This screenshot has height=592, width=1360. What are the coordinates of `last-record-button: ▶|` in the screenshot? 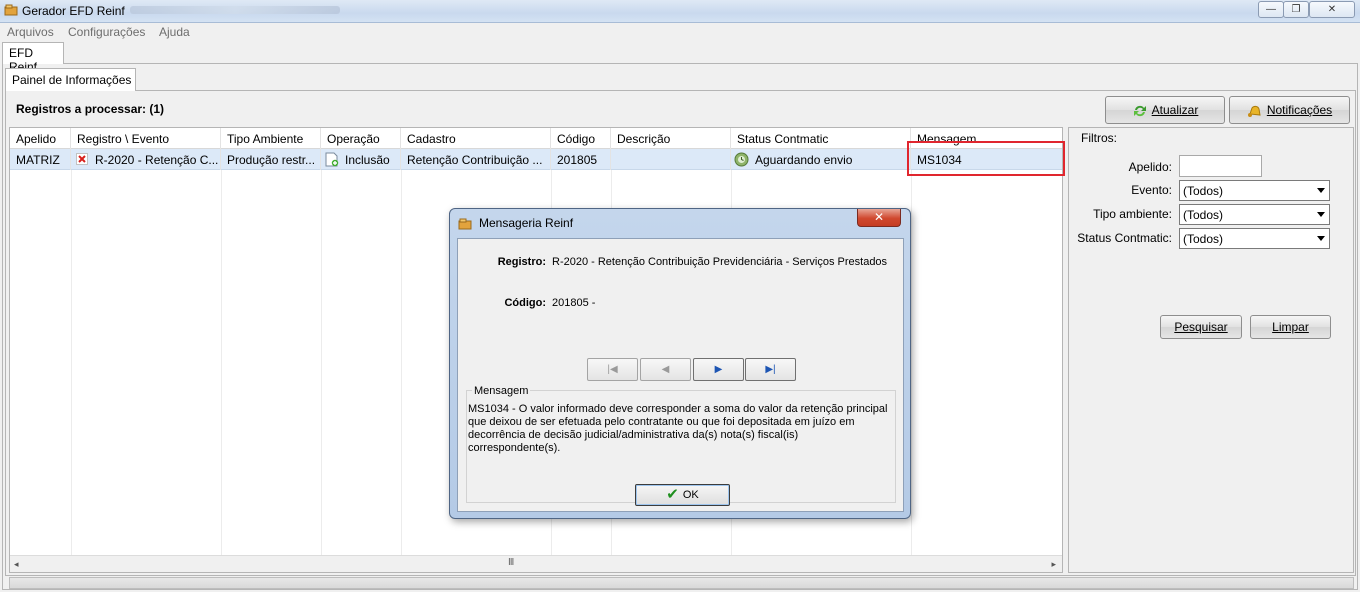 It's located at (770, 369).